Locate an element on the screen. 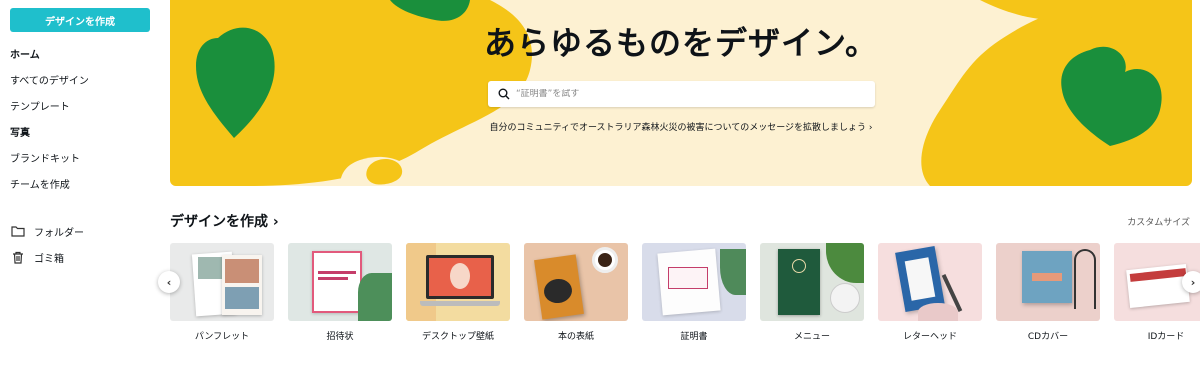 The width and height of the screenshot is (1200, 365). template-search is located at coordinates (681, 94).